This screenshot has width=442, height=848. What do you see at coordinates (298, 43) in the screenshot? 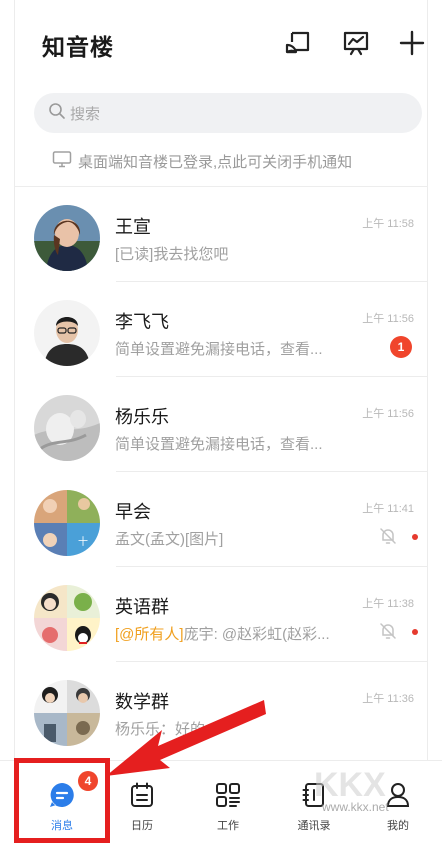
I see `cast-icon` at bounding box center [298, 43].